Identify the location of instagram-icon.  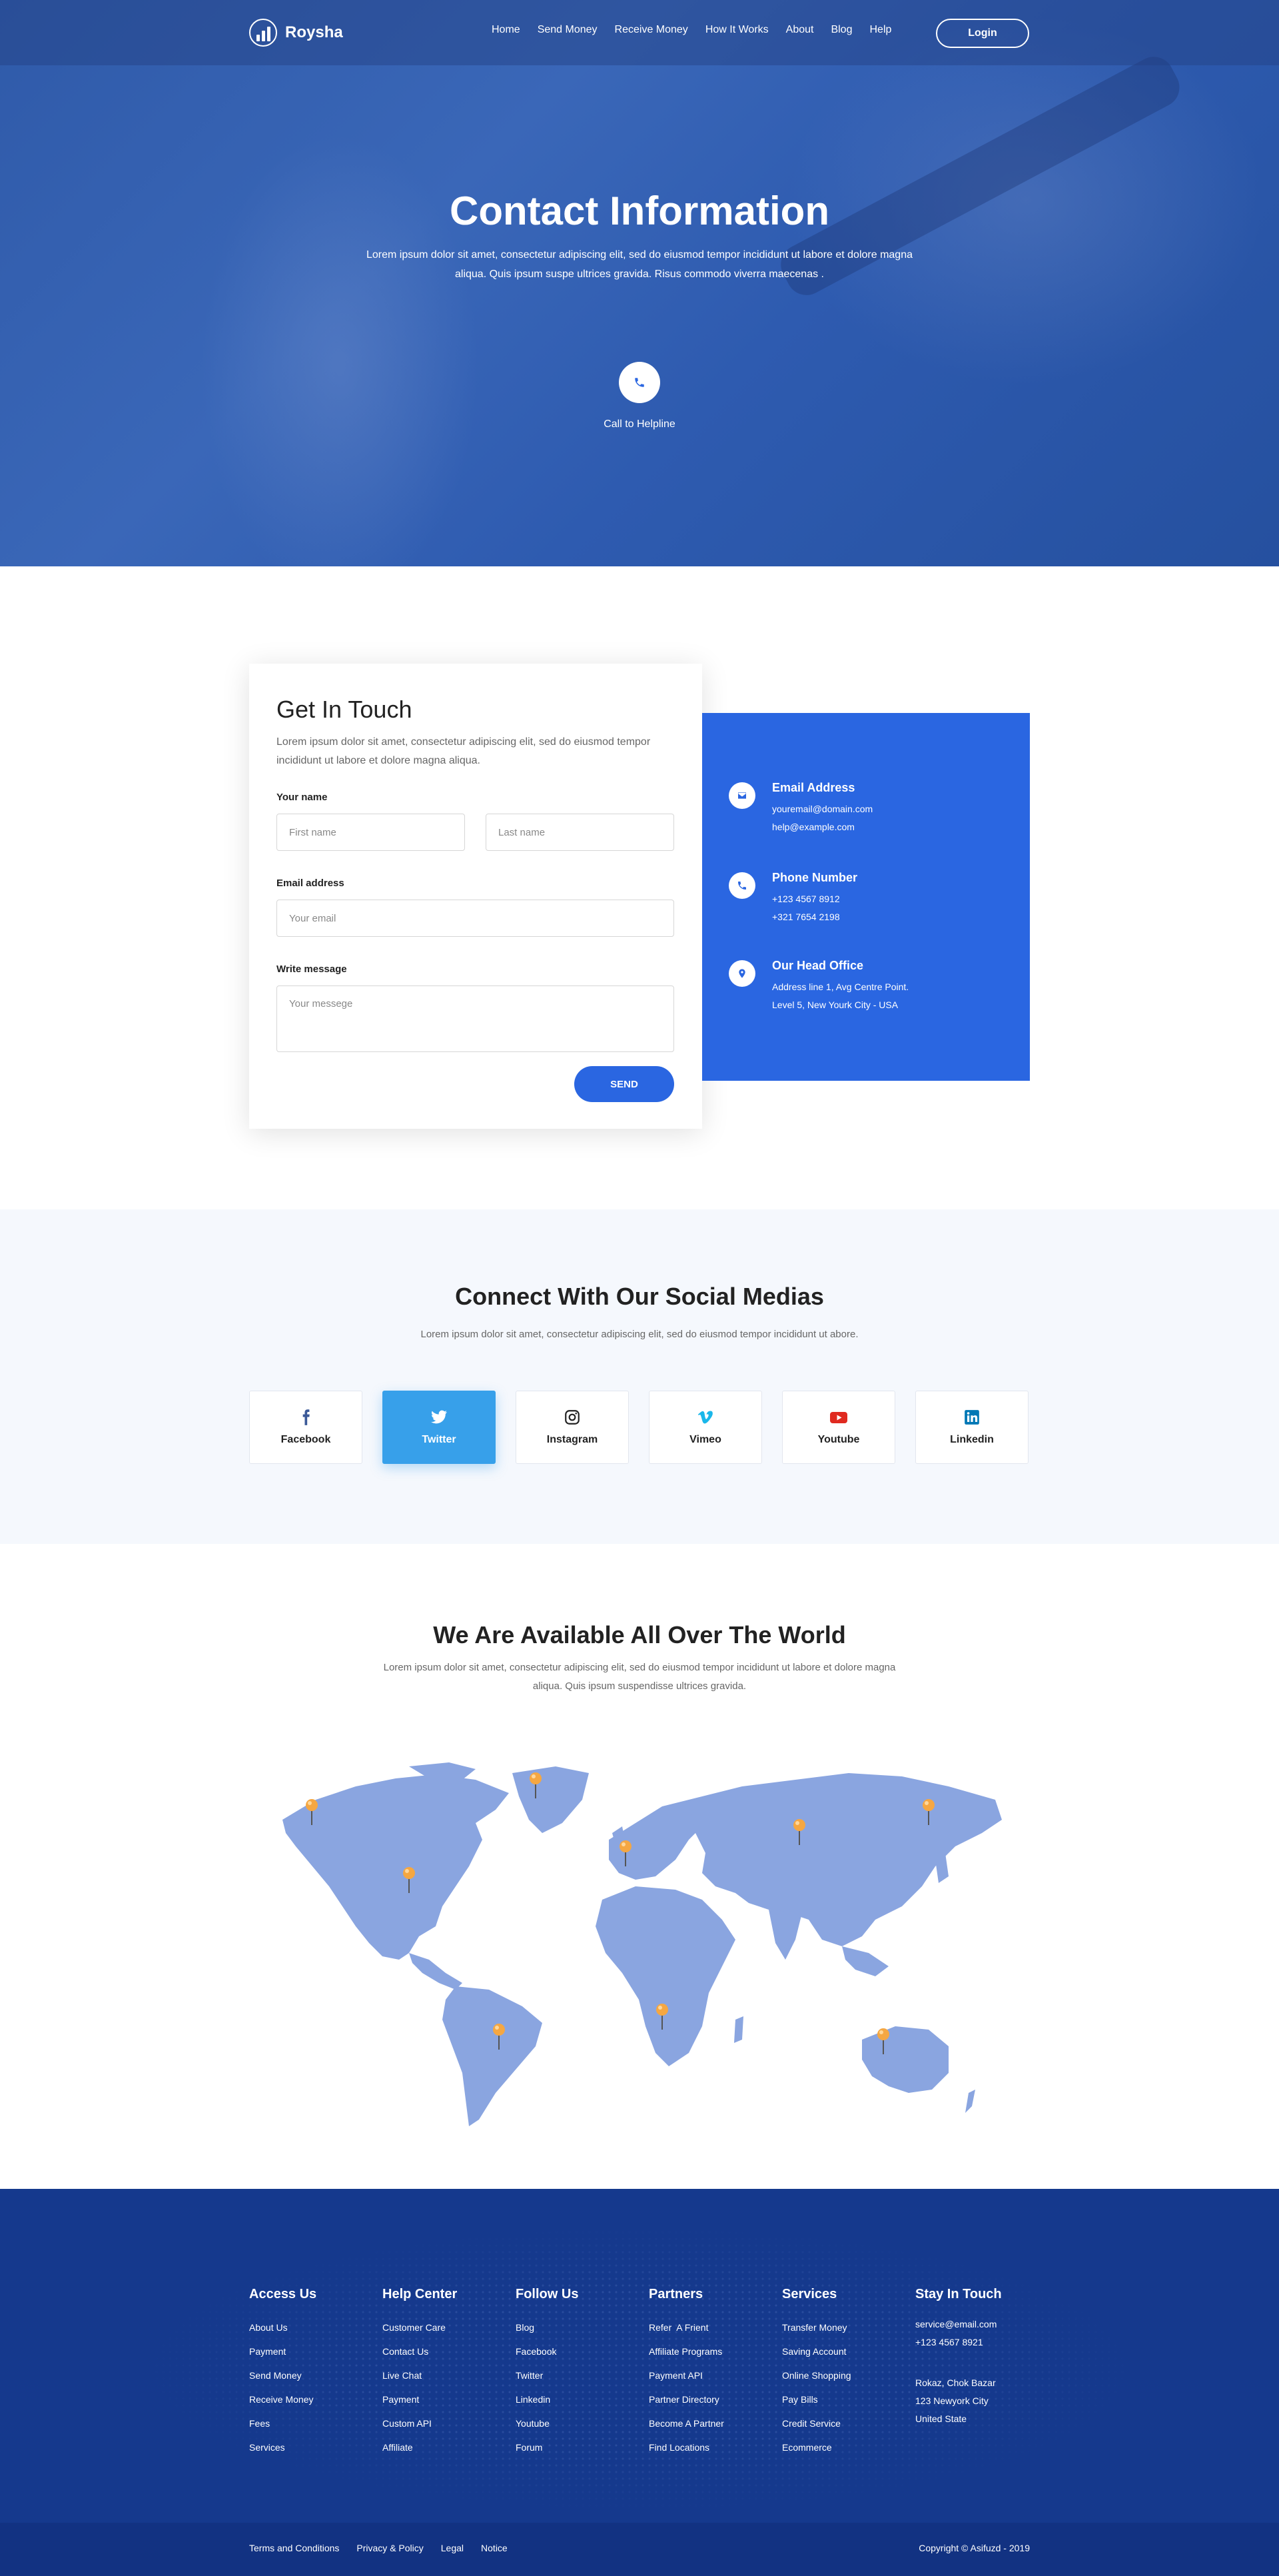
(572, 1418).